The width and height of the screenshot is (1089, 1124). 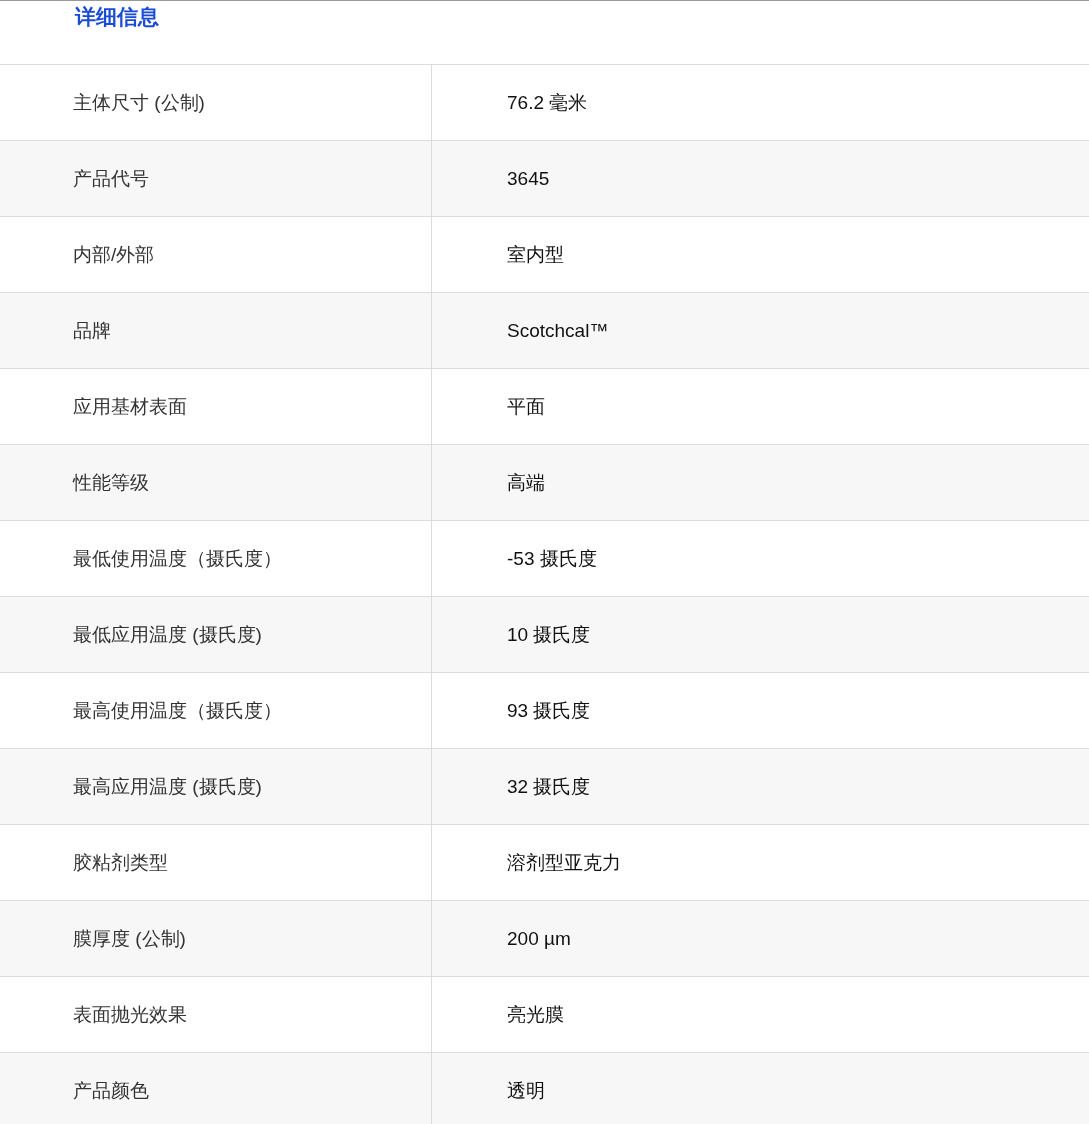 I want to click on spec-value: 室内型, so click(x=535, y=254).